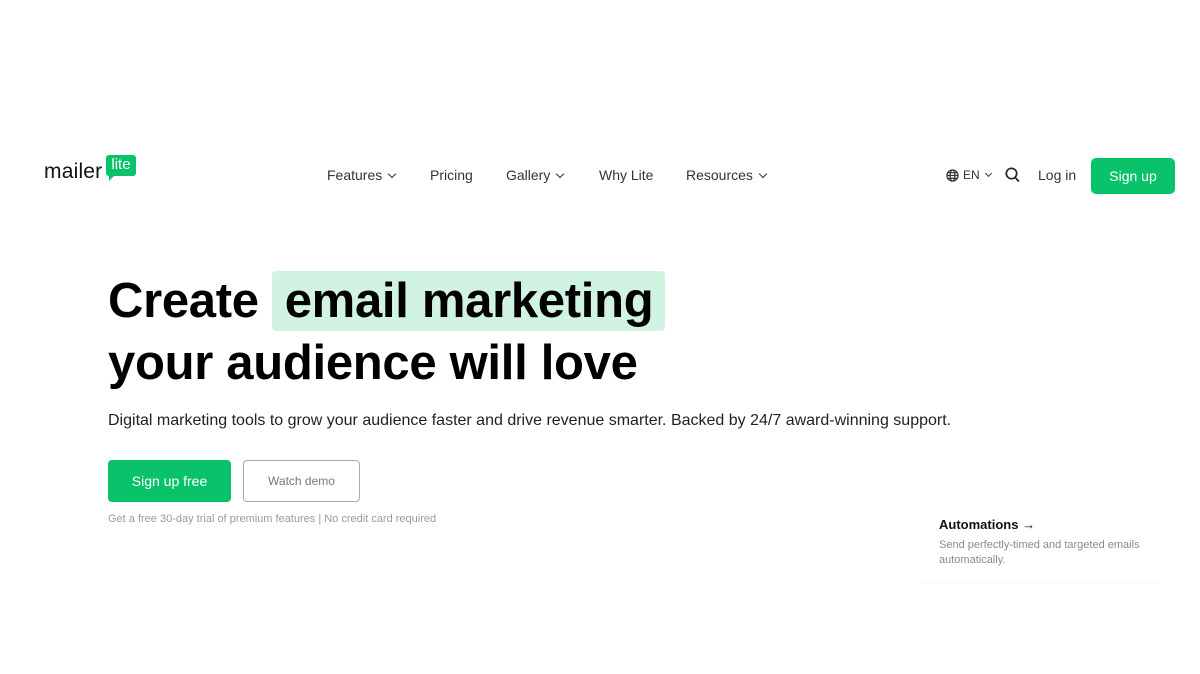 The width and height of the screenshot is (1200, 674). I want to click on nav-item-pricing: Pricing, so click(451, 175).